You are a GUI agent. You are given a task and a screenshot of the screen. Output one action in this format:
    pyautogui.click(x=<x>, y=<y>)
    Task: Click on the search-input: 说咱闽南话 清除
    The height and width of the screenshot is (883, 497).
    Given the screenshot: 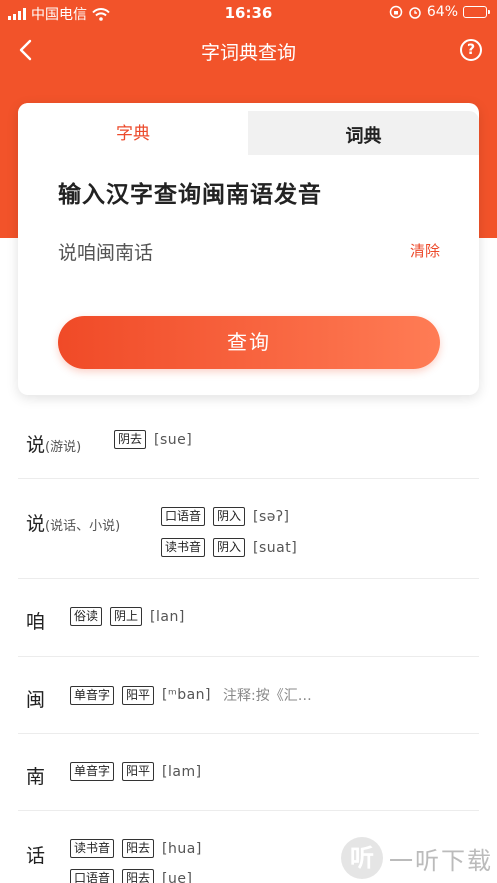 What is the action you would take?
    pyautogui.click(x=249, y=251)
    